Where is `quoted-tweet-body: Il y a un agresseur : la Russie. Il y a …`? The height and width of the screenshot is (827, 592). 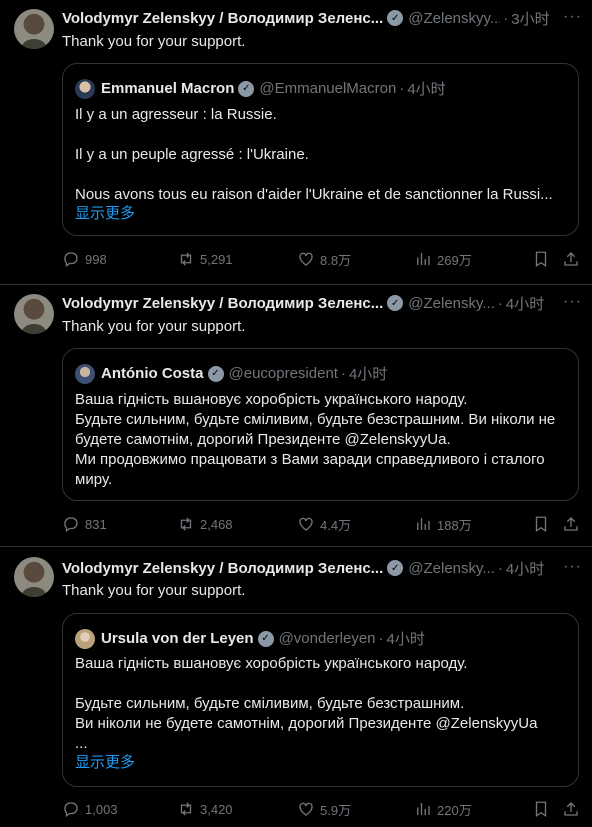 quoted-tweet-body: Il y a un agresseur : la Russie. Il y a … is located at coordinates (314, 154).